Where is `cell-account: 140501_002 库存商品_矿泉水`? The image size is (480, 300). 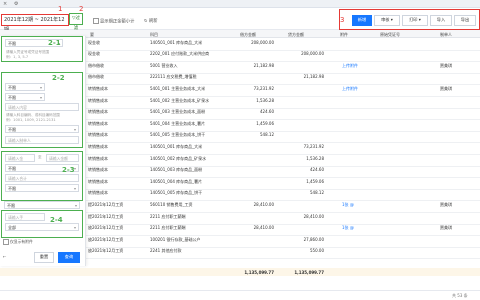 cell-account: 140501_002 库存商品_矿泉水 is located at coordinates (178, 158).